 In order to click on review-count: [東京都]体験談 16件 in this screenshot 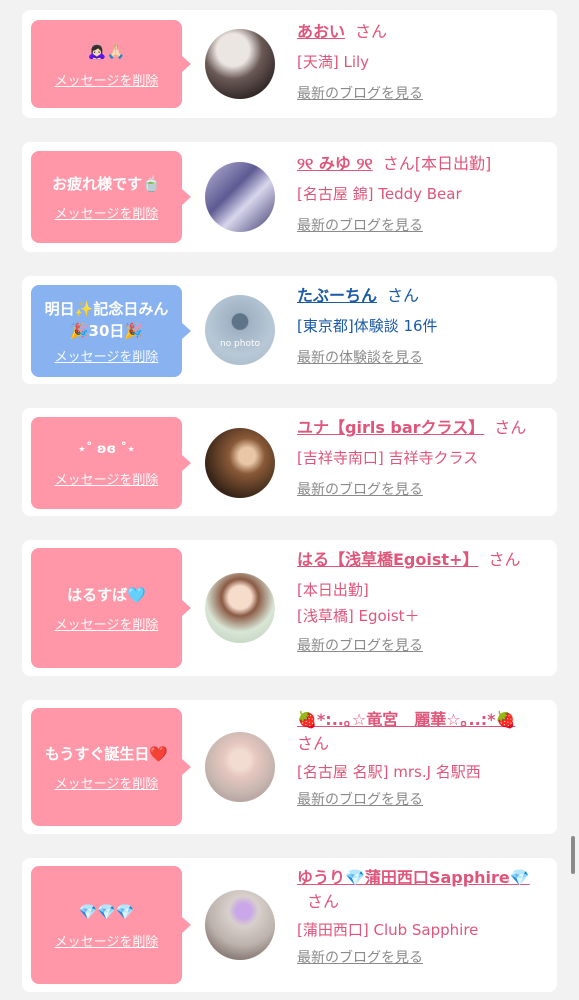, I will do `click(367, 326)`.